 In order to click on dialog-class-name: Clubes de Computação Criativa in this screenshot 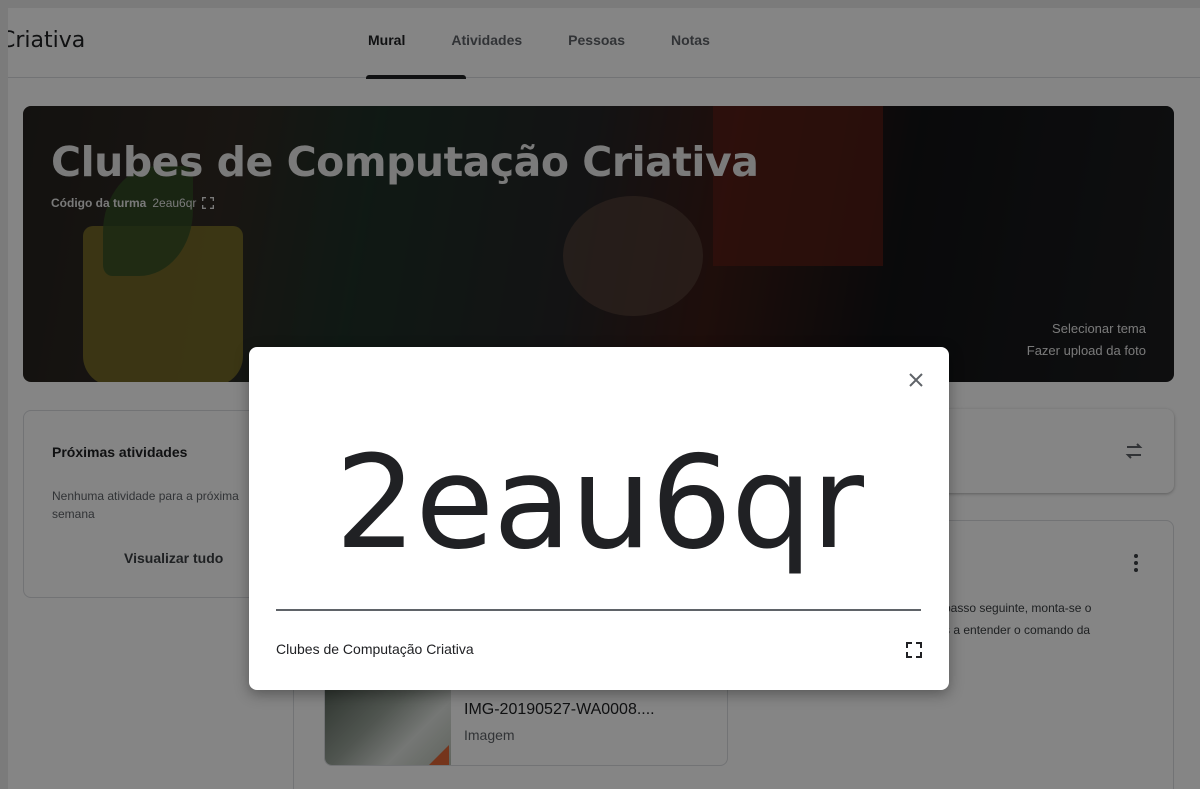, I will do `click(375, 649)`.